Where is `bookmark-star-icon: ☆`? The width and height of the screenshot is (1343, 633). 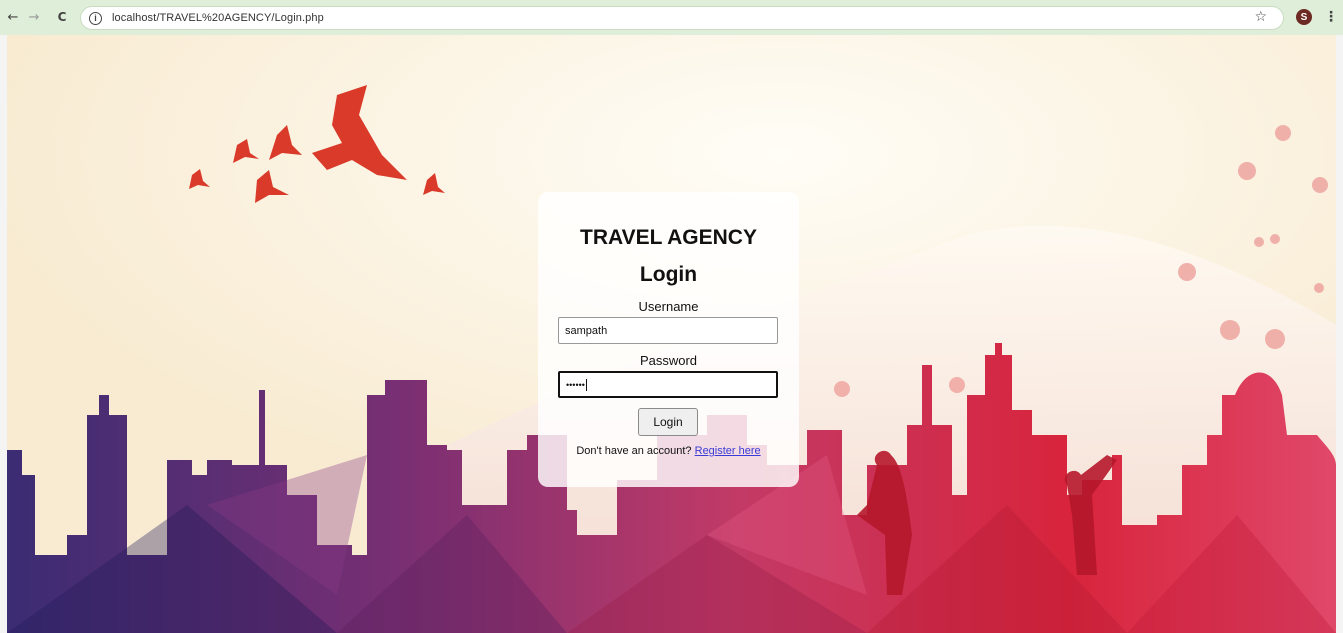 bookmark-star-icon: ☆ is located at coordinates (1260, 17).